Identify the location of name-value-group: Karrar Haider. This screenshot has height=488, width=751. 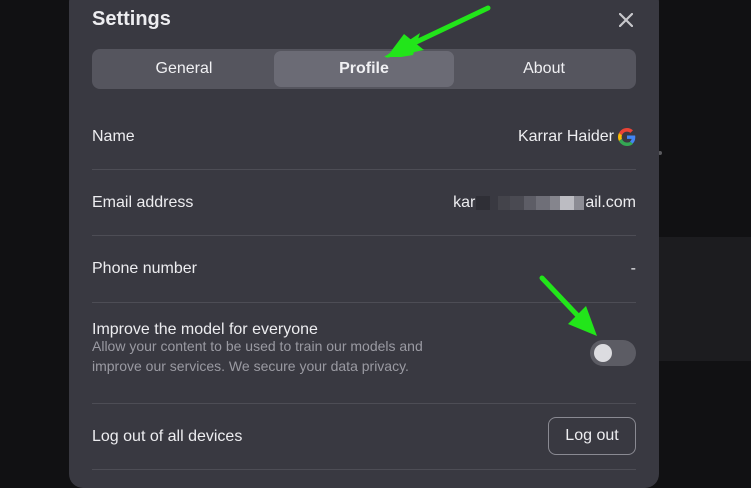
(577, 137).